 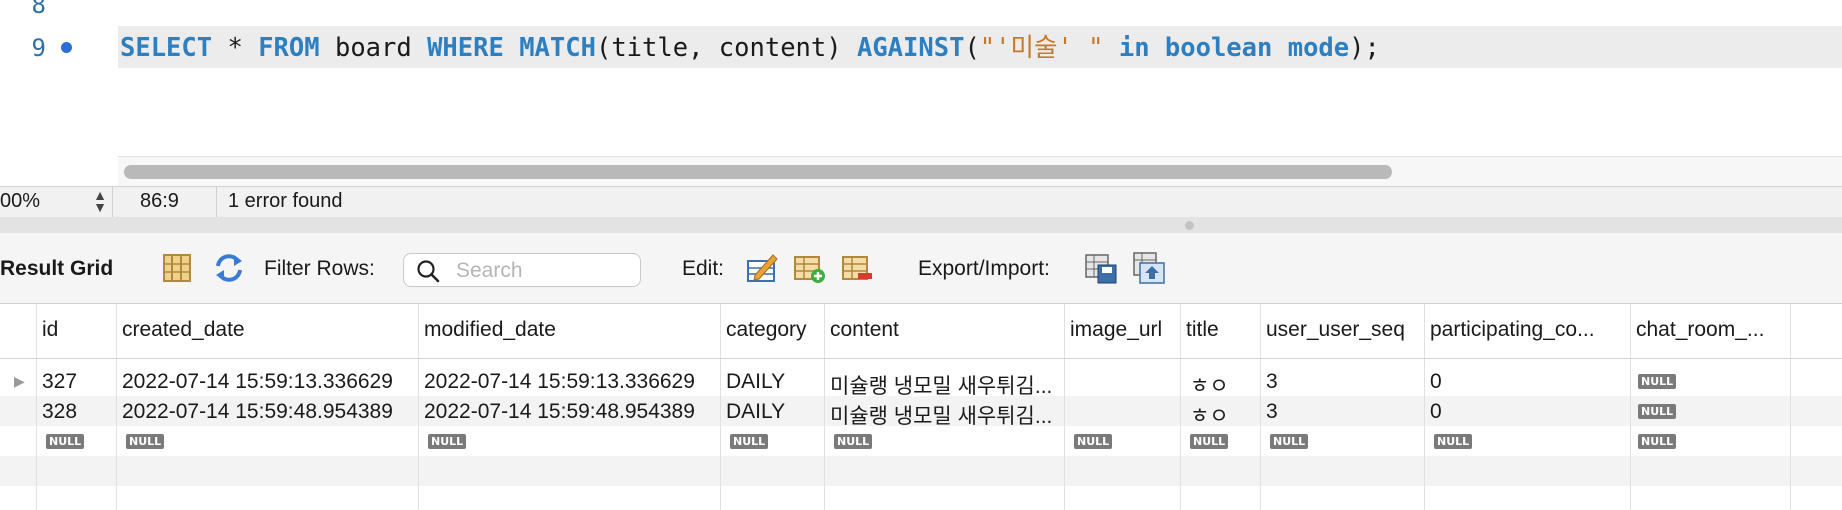 I want to click on column-header-image-url: image_url, so click(x=1116, y=330).